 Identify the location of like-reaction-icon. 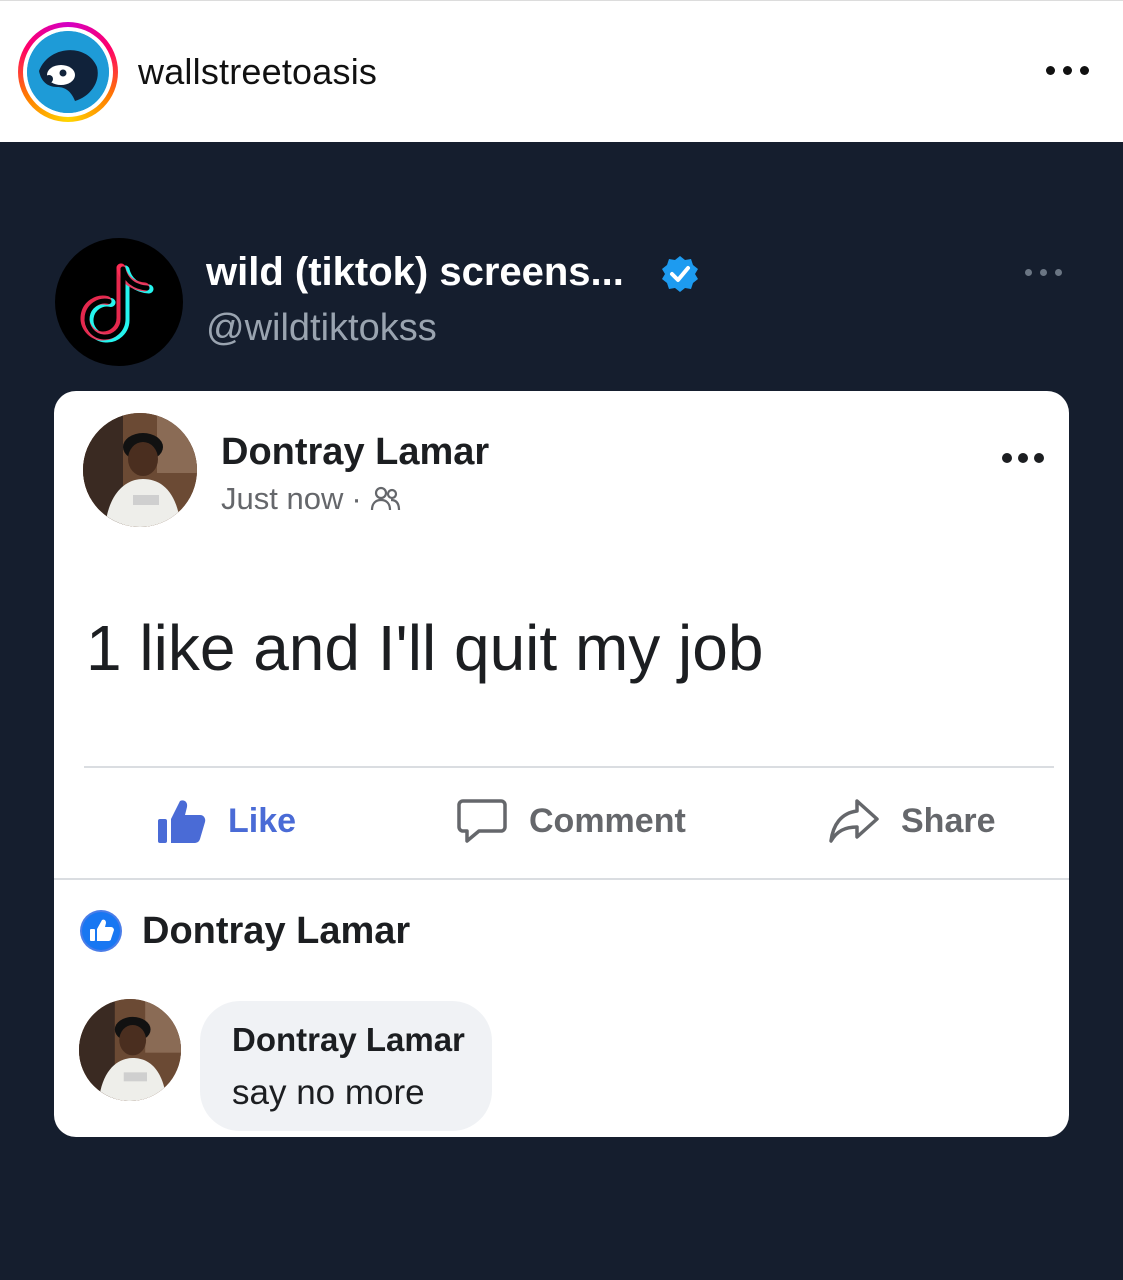
(101, 931).